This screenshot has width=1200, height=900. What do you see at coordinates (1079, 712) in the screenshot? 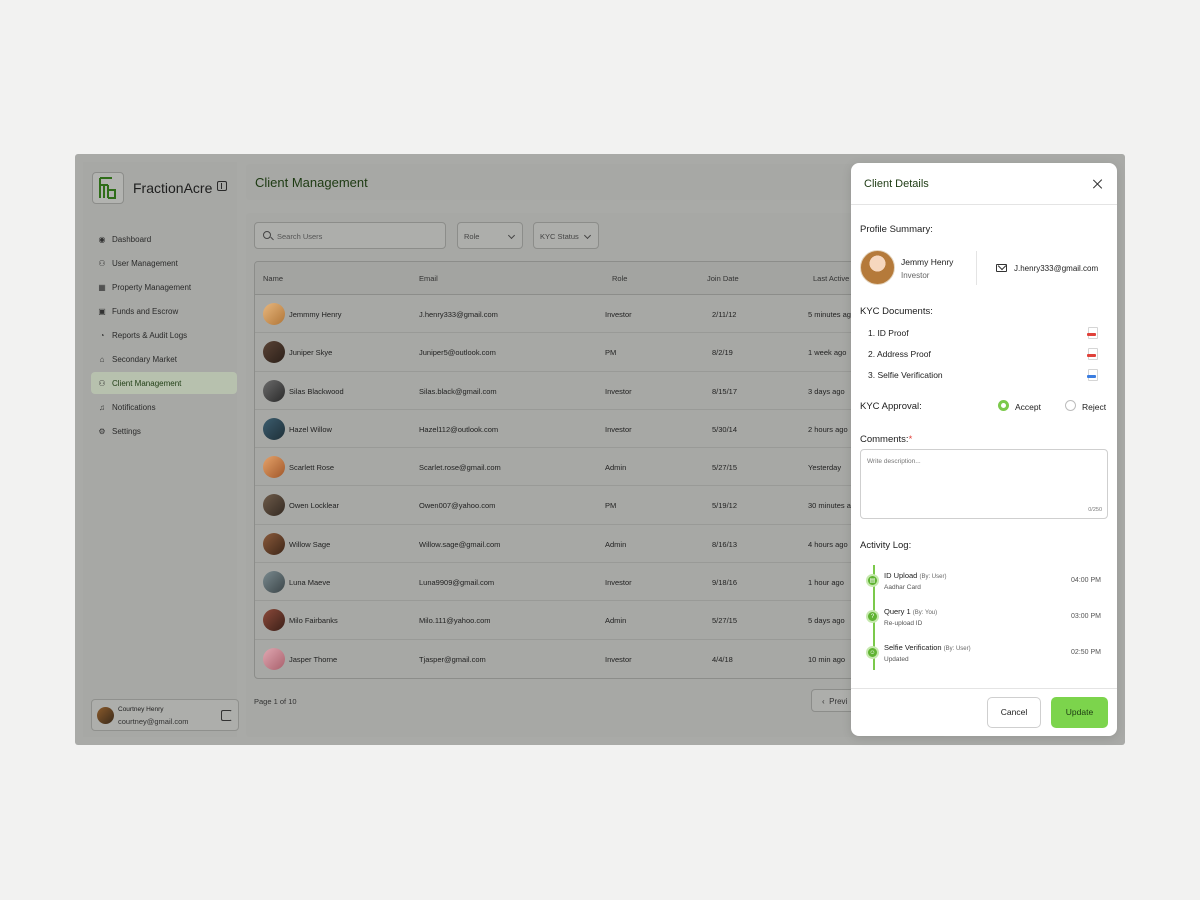
I see `update-button: Update` at bounding box center [1079, 712].